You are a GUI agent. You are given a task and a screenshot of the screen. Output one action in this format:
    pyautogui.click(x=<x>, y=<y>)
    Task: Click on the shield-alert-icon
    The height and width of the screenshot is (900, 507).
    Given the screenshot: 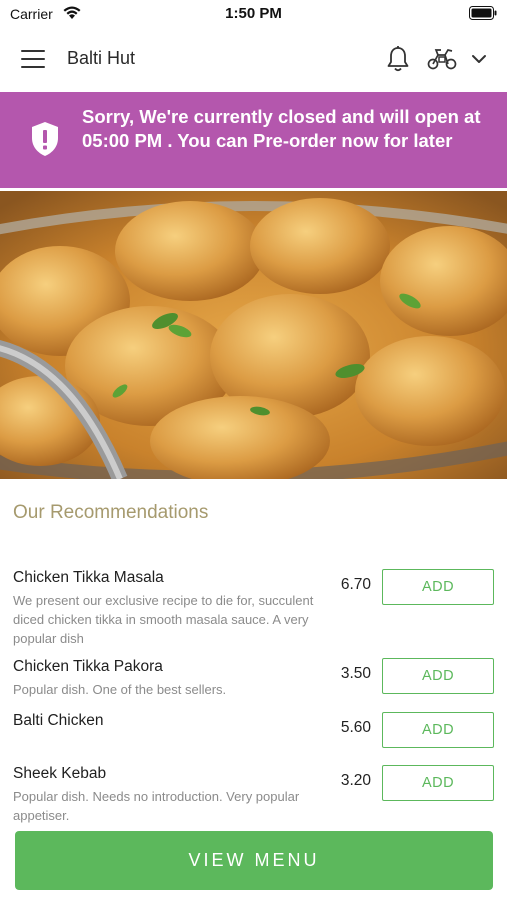 What is the action you would take?
    pyautogui.click(x=45, y=141)
    